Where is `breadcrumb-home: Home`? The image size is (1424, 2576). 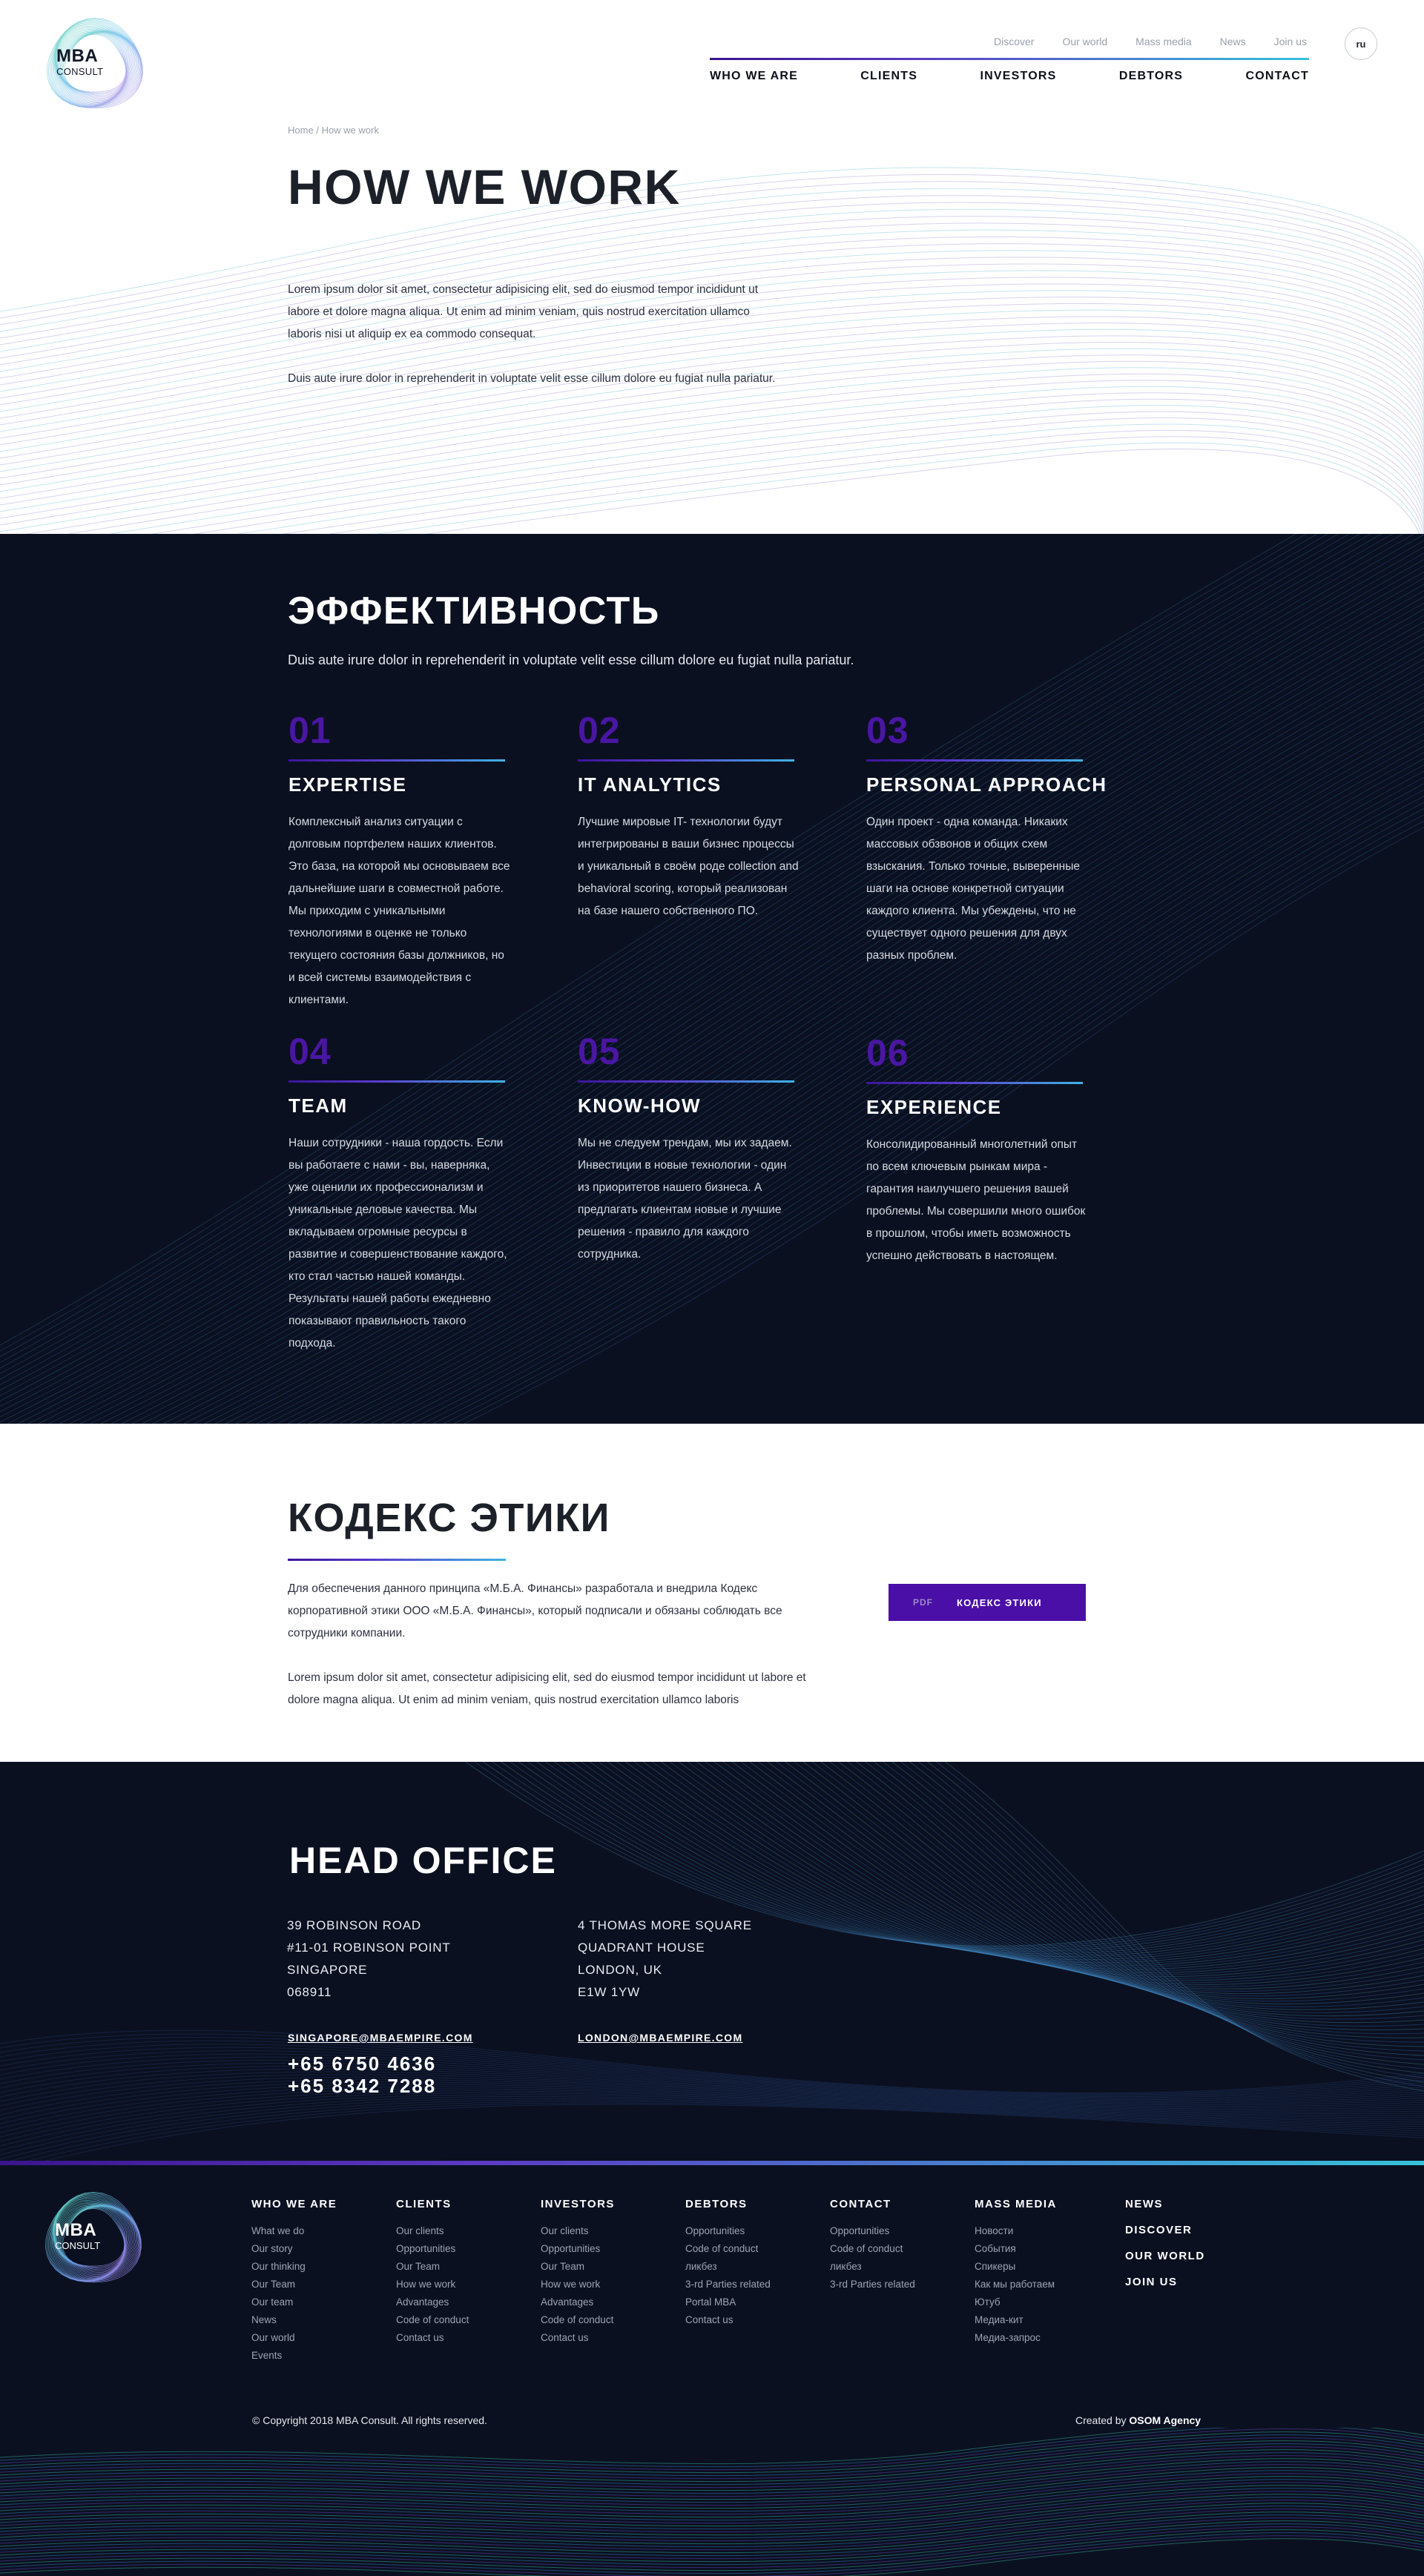
breadcrumb-home: Home is located at coordinates (301, 130).